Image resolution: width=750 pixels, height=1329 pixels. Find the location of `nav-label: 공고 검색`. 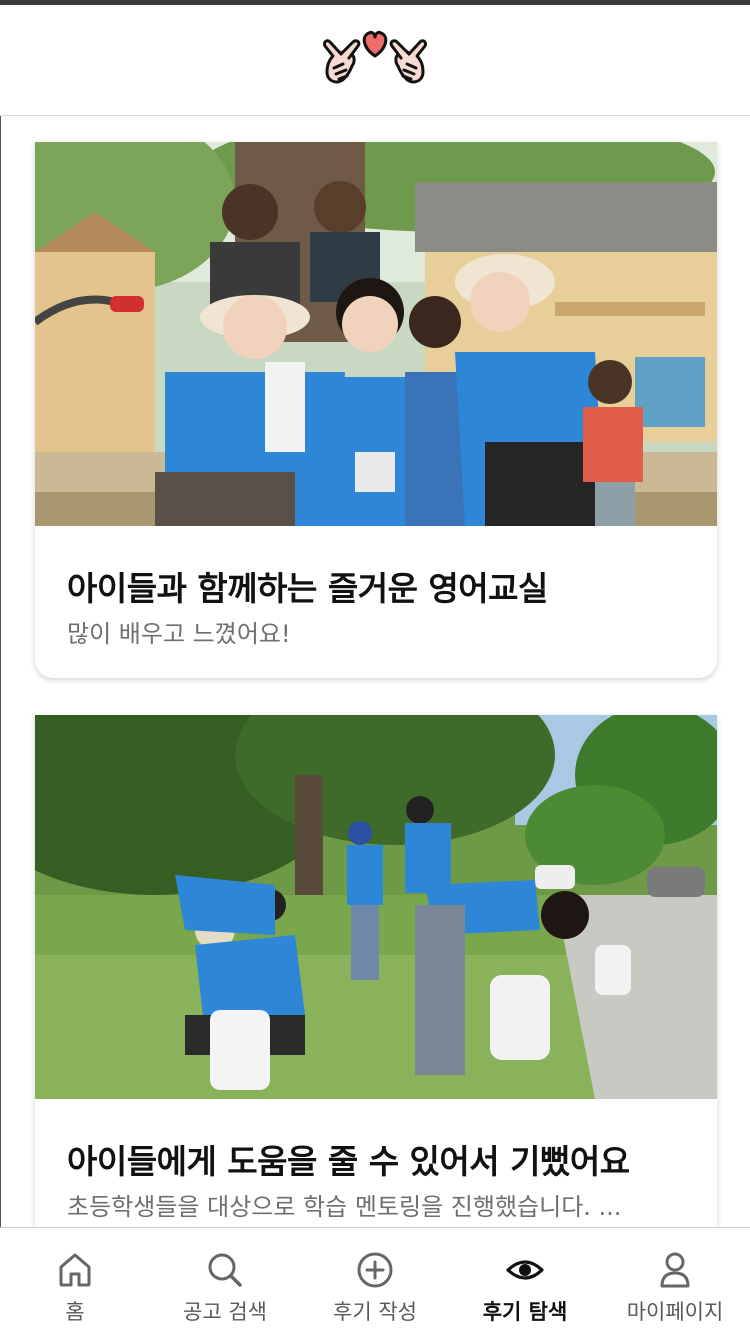

nav-label: 공고 검색 is located at coordinates (225, 1312).